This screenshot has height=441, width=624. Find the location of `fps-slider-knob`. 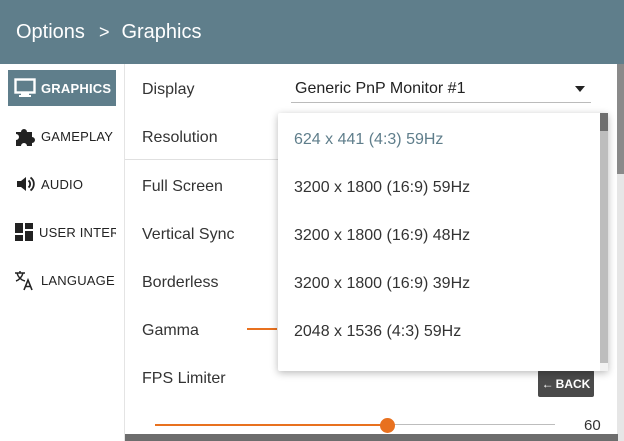

fps-slider-knob is located at coordinates (387, 425).